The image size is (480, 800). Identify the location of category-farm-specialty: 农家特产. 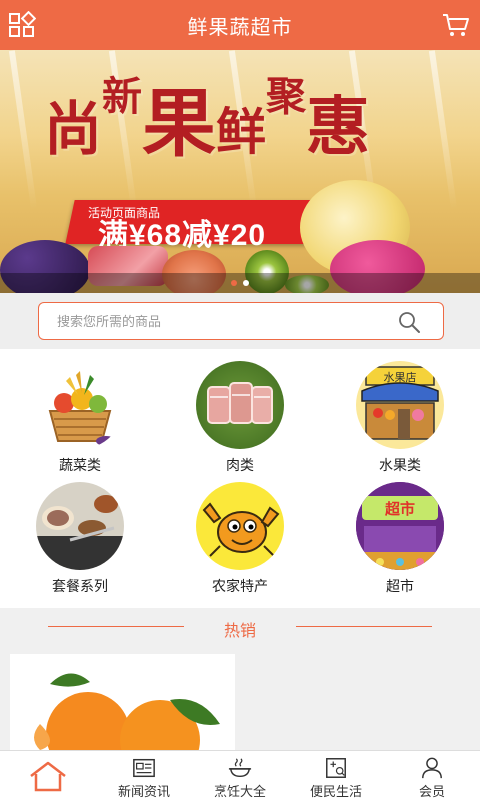
(240, 539).